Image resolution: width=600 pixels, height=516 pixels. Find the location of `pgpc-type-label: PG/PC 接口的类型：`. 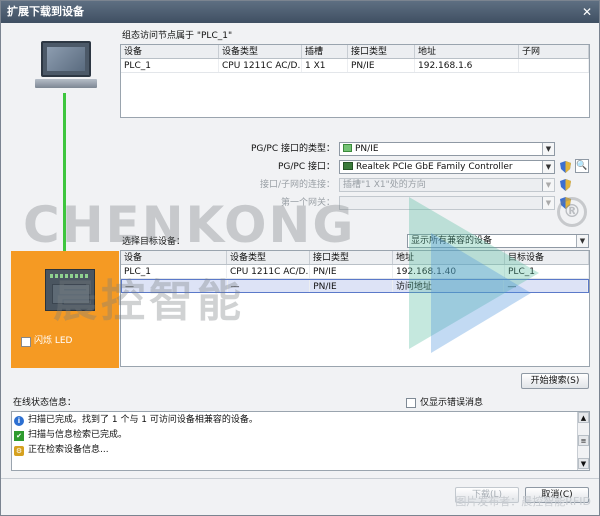

pgpc-type-label: PG/PC 接口的类型： is located at coordinates (292, 149).